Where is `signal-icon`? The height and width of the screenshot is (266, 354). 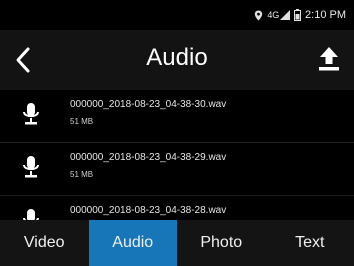 signal-icon is located at coordinates (285, 15).